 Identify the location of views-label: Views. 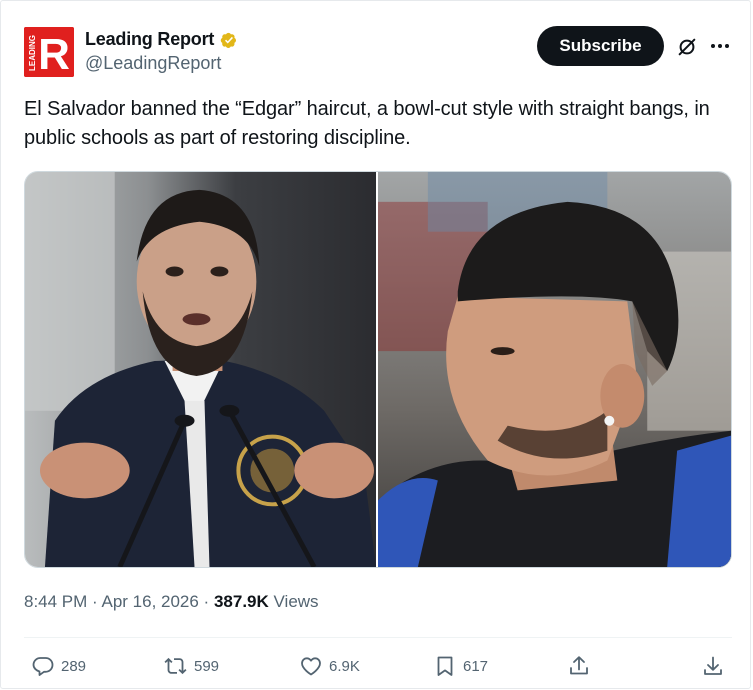
(293, 601).